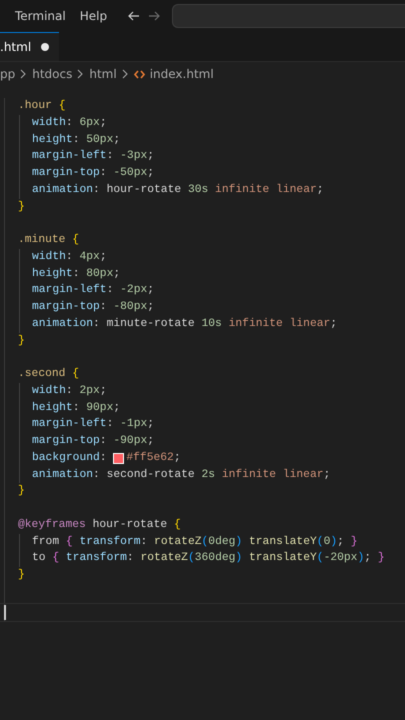  I want to click on code-text: width: 4px;, so click(69, 257).